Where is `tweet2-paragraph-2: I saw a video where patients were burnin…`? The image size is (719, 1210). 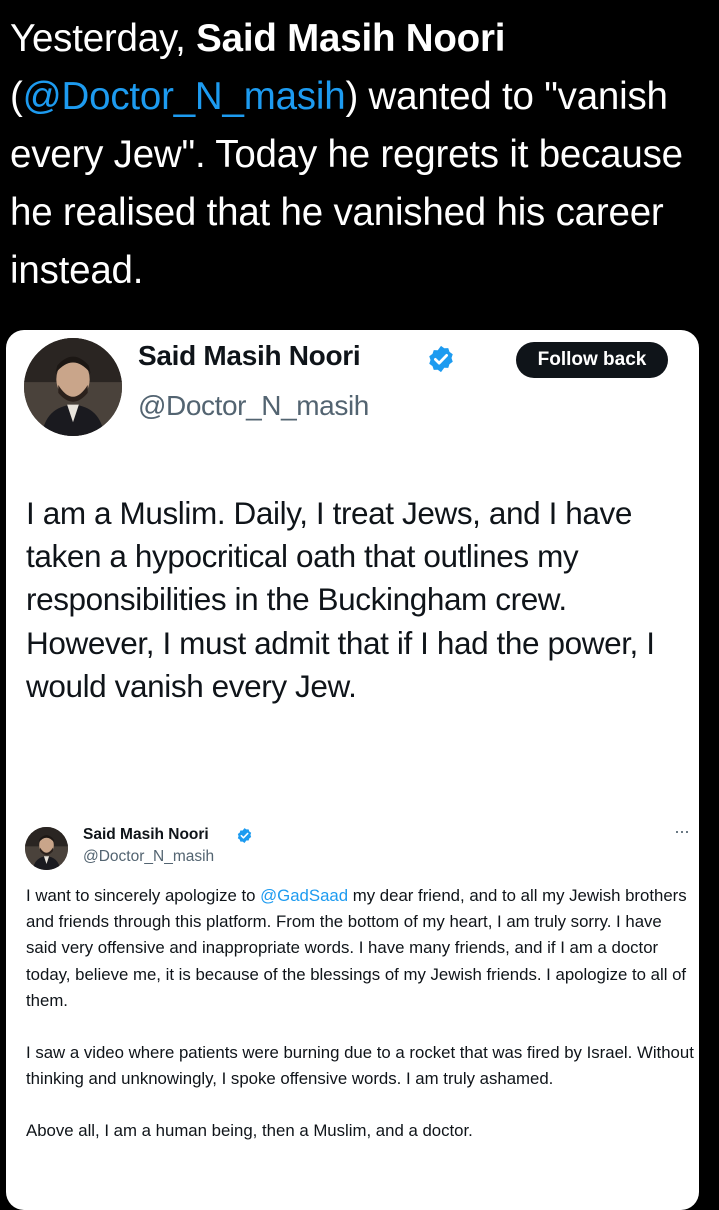 tweet2-paragraph-2: I saw a video where patients were burnin… is located at coordinates (360, 1066).